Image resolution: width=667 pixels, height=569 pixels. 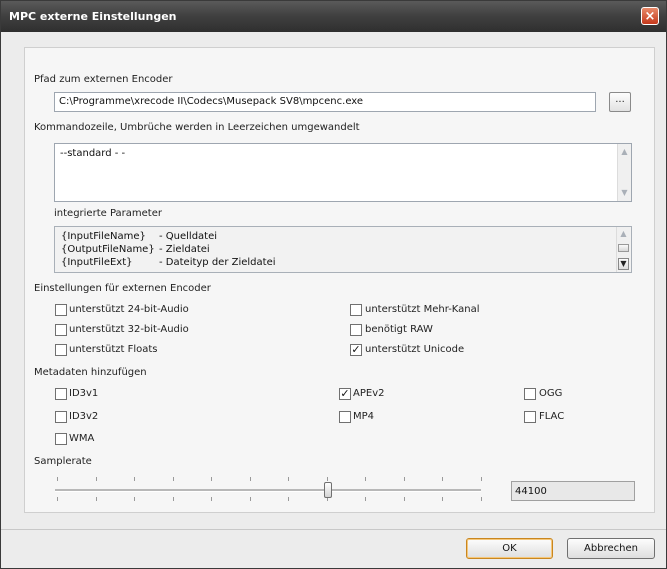 What do you see at coordinates (122, 288) in the screenshot?
I see `encoder-settings-label: Einstellungen für externen Encoder` at bounding box center [122, 288].